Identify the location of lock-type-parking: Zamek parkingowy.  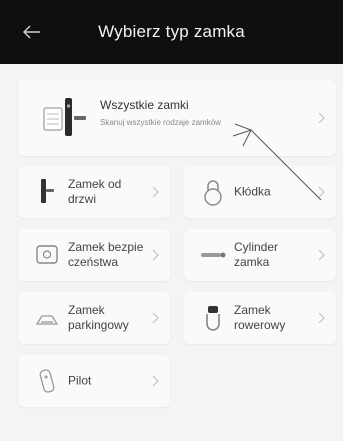
(94, 318).